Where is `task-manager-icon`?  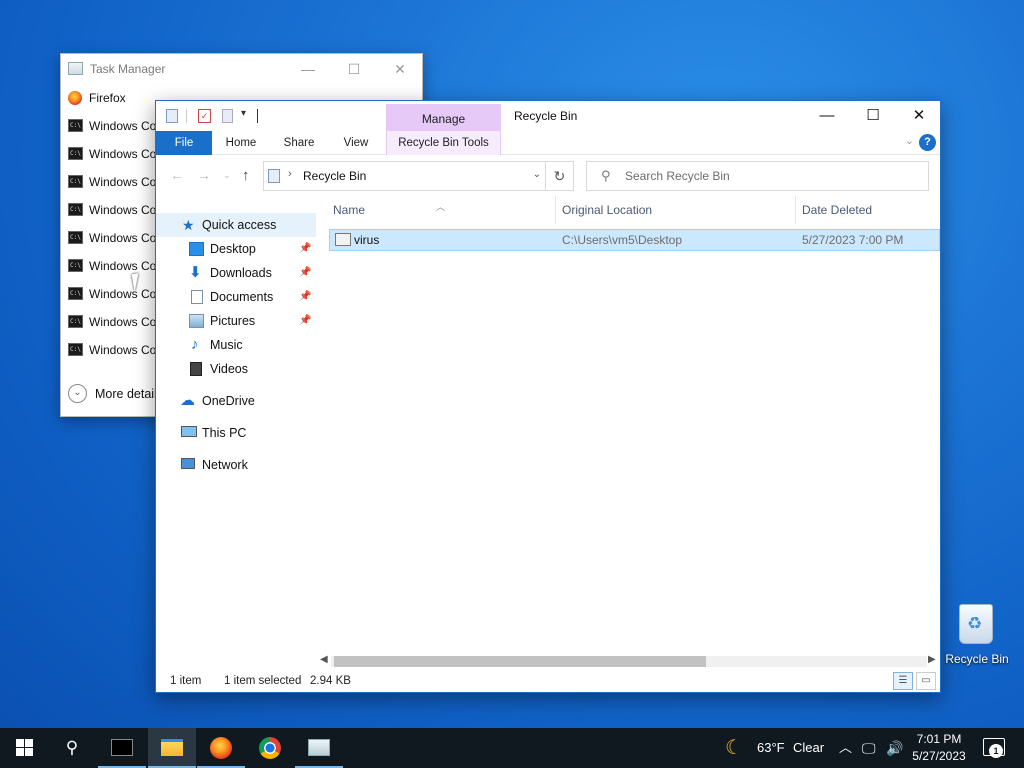
task-manager-icon is located at coordinates (75, 68).